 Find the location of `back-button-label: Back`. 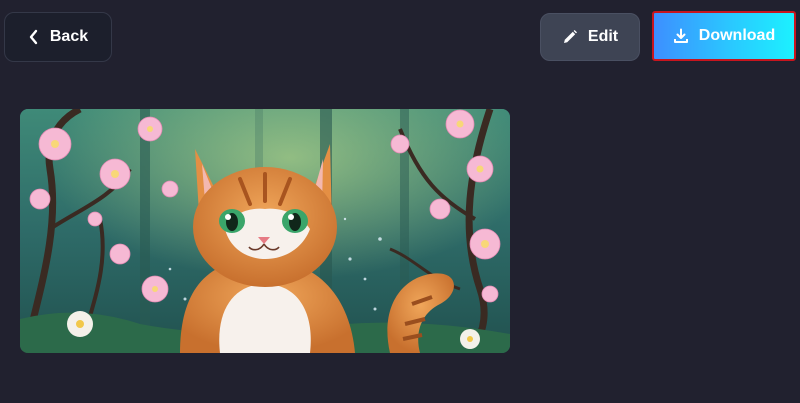

back-button-label: Back is located at coordinates (69, 36).